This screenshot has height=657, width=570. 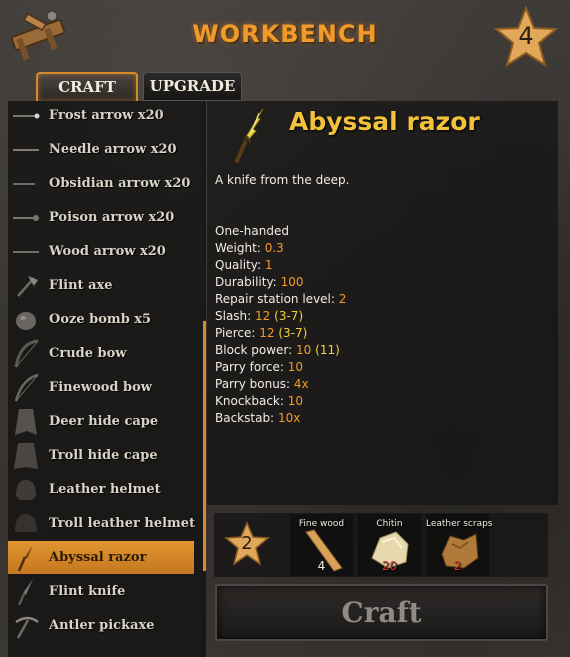 I want to click on recipe-item-obsidian-arrow: Obsidian arrow x20, so click(x=101, y=183).